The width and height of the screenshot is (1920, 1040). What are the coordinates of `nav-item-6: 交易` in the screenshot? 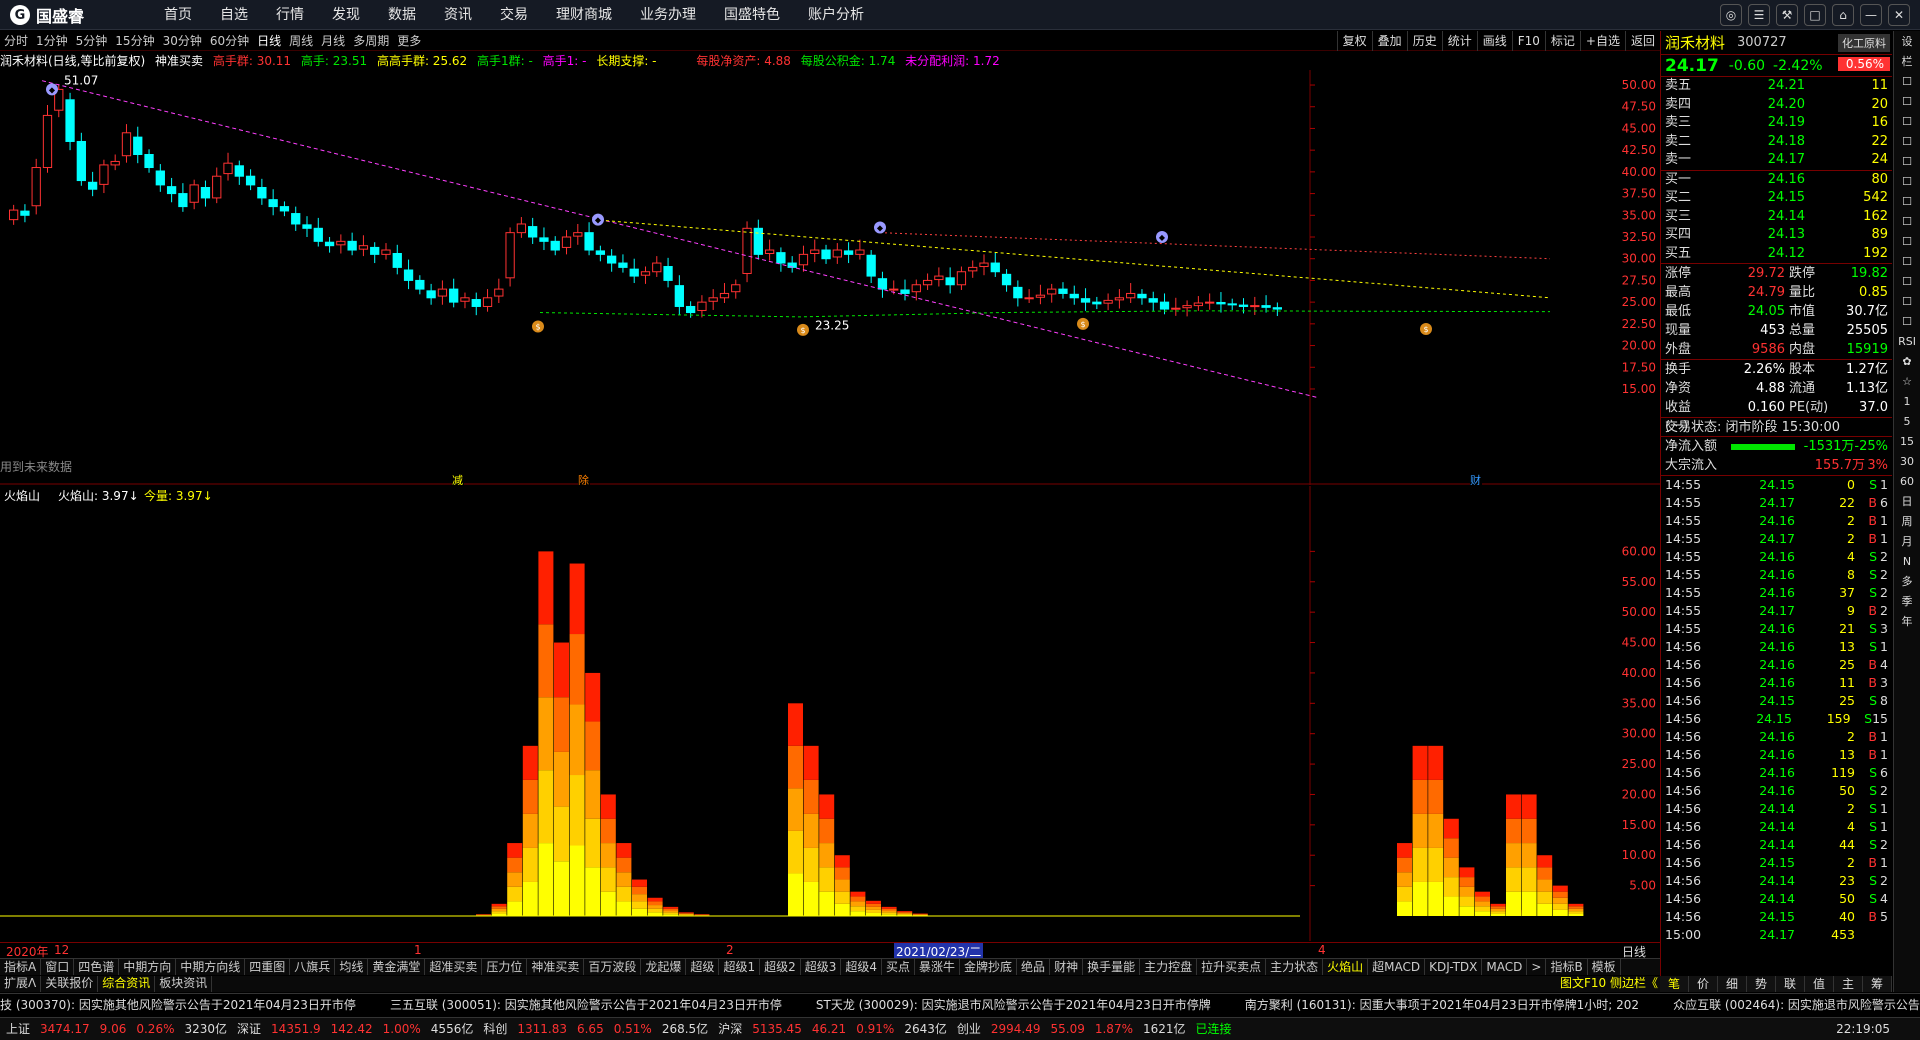 It's located at (514, 15).